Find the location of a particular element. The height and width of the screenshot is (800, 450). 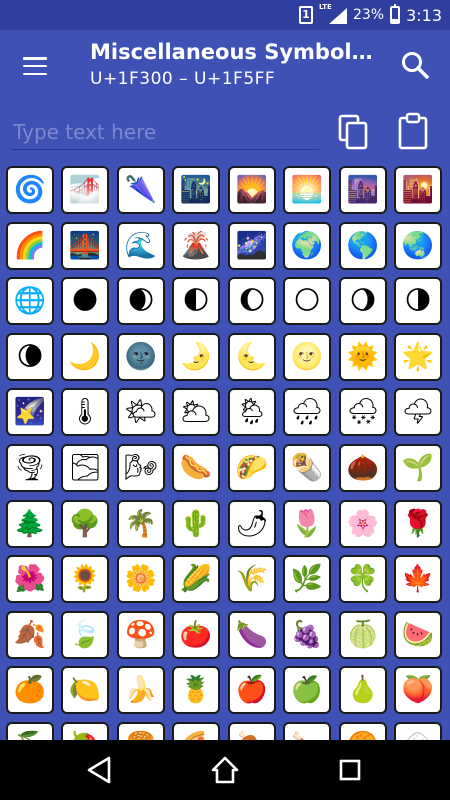

symbol-cell: 🌊 is located at coordinates (141, 245).